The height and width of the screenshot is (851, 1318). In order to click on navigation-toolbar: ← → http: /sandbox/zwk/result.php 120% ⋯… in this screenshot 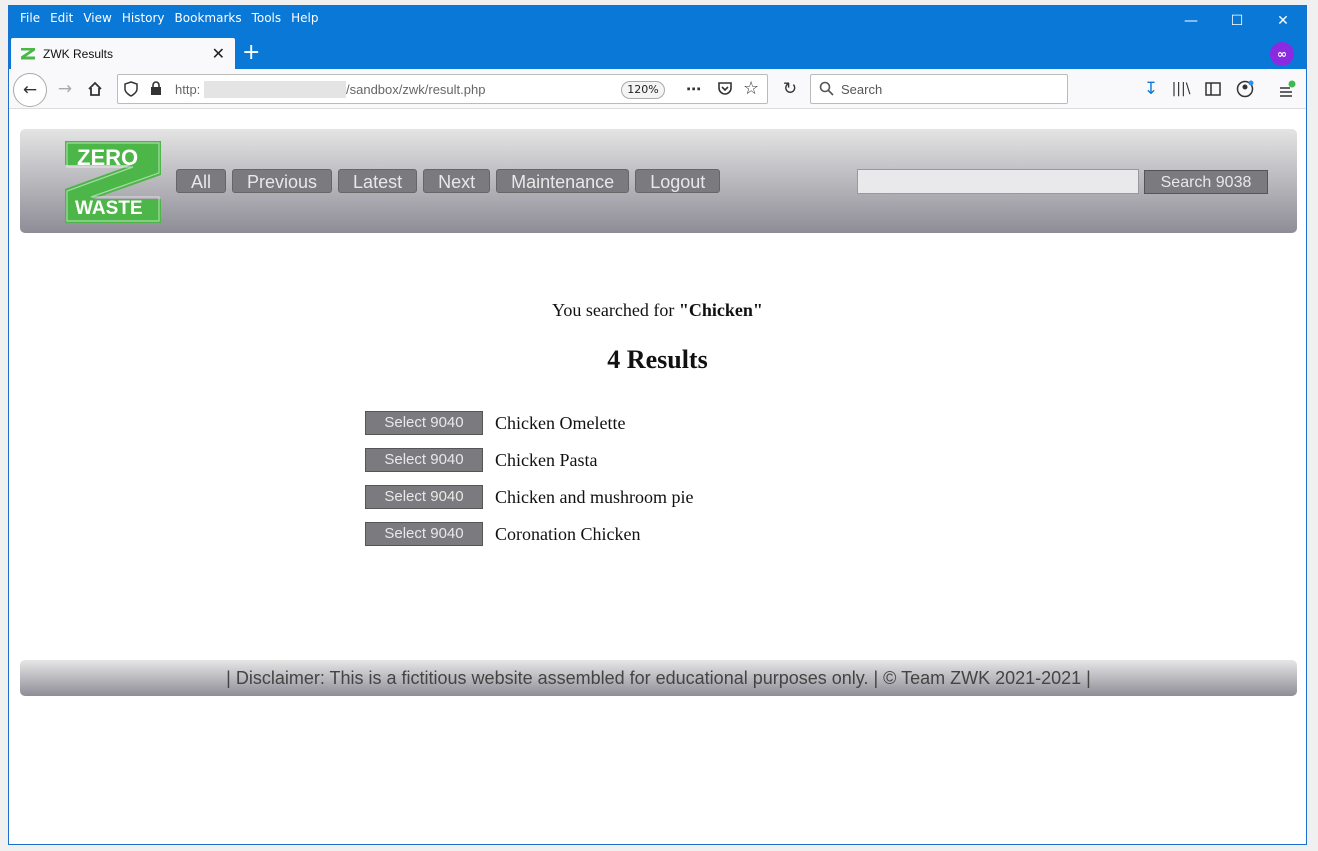, I will do `click(657, 89)`.